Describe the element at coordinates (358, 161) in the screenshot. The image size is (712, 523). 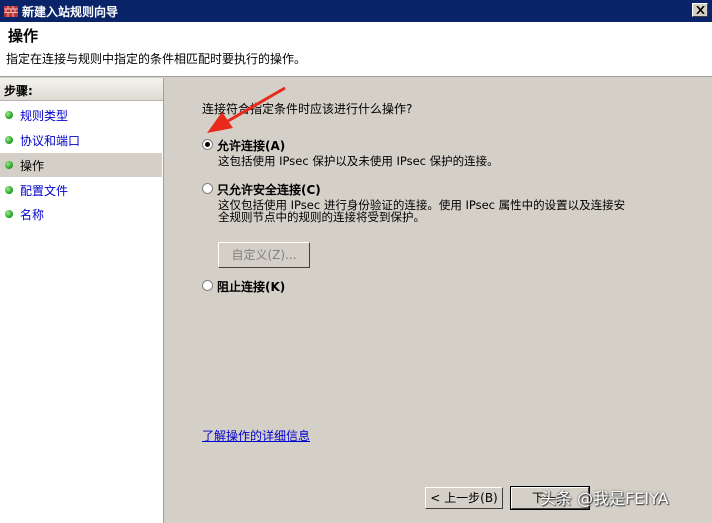
I see `allow-connection-description: 这包括使用 IPsec 保护以及未使用 IPsec 保护的连接。` at that location.